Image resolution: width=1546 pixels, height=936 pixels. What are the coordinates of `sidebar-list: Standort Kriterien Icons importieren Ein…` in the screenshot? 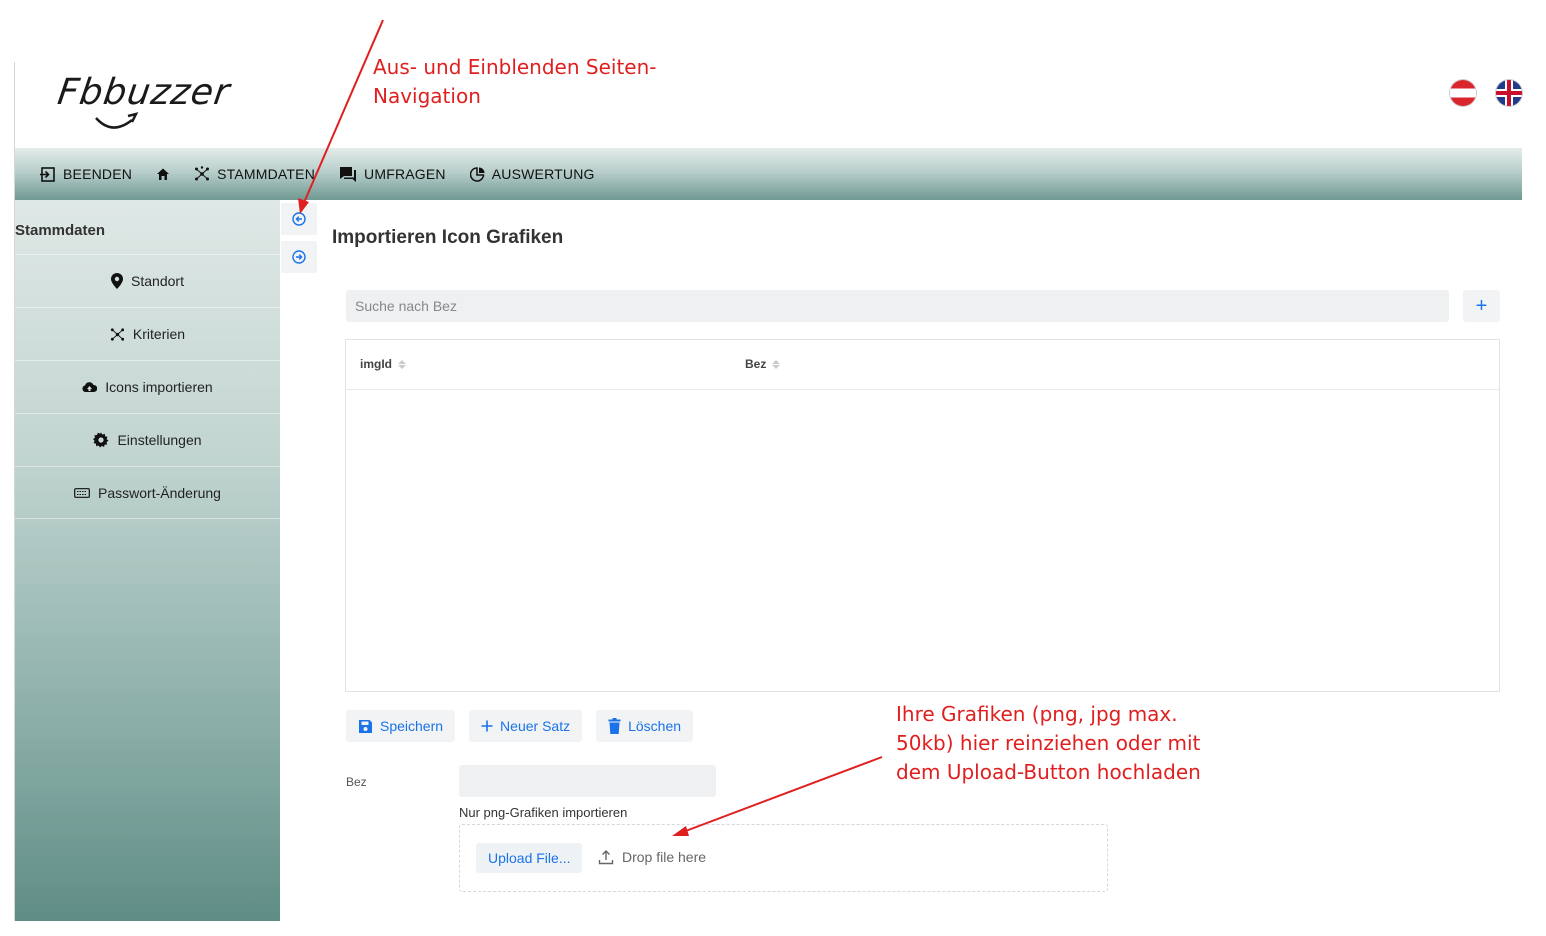 It's located at (147, 386).